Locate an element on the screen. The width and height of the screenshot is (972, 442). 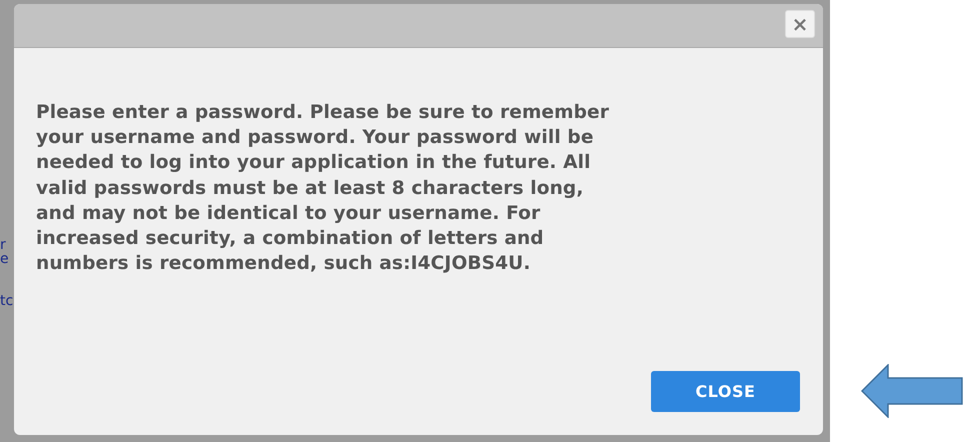
close-button: × is located at coordinates (800, 24).